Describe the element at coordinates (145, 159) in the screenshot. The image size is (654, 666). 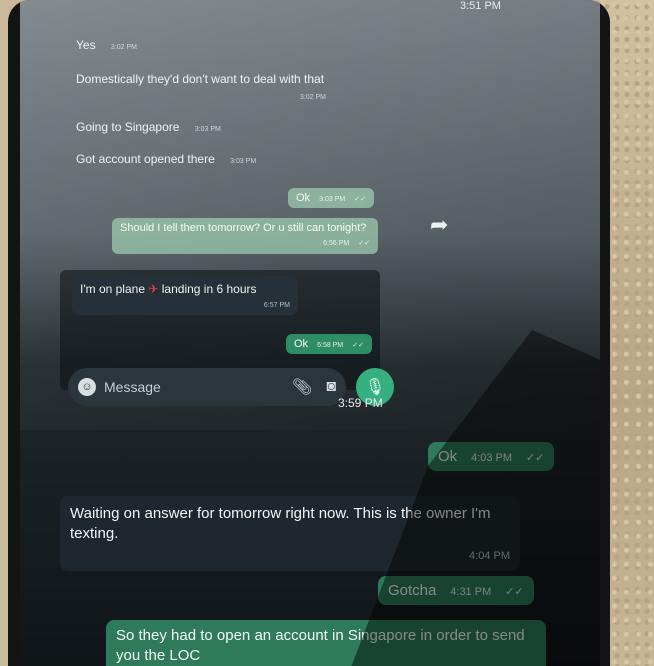
I see `message-text: Got account opened there` at that location.